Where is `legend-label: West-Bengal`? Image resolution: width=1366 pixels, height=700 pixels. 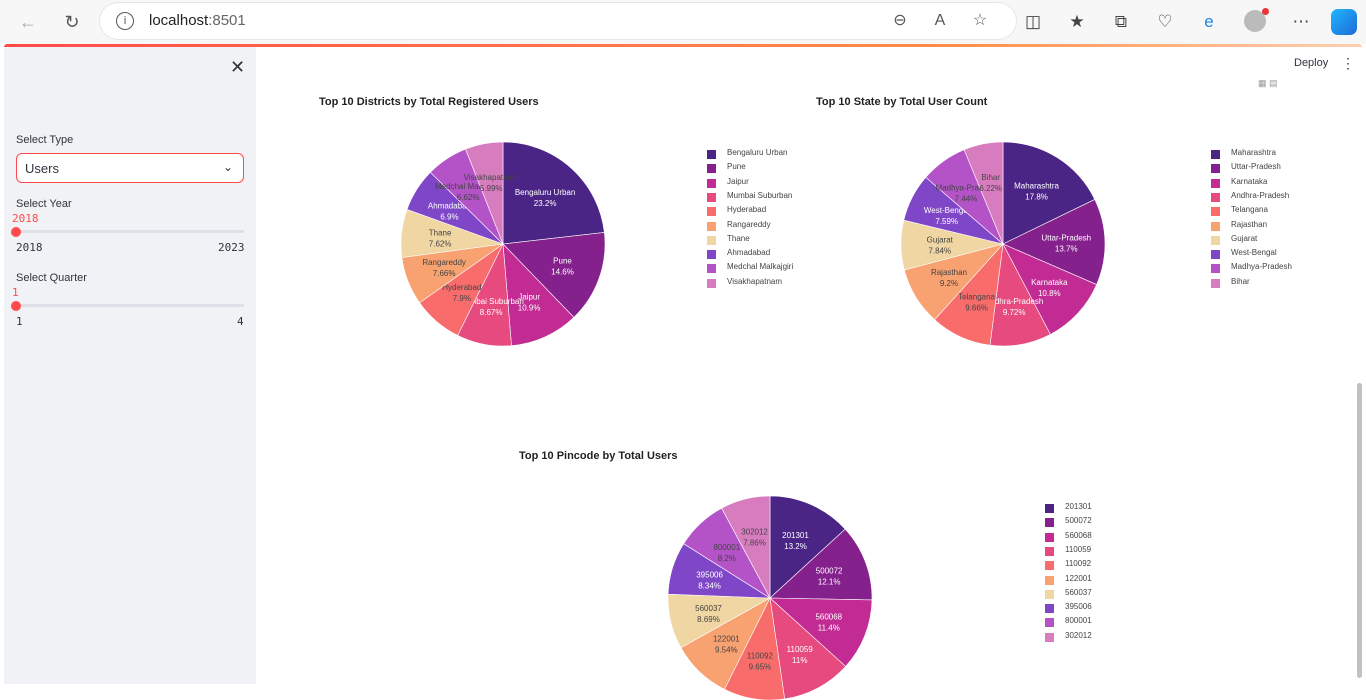 legend-label: West-Bengal is located at coordinates (1254, 253).